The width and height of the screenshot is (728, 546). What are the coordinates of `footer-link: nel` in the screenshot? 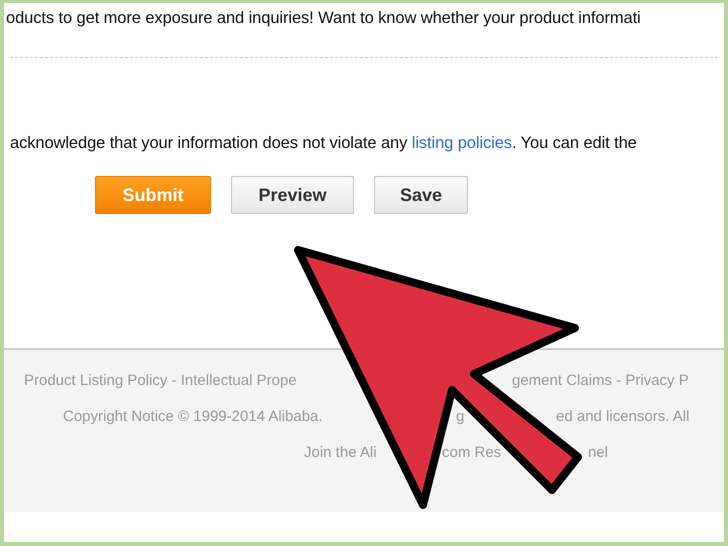 It's located at (598, 452).